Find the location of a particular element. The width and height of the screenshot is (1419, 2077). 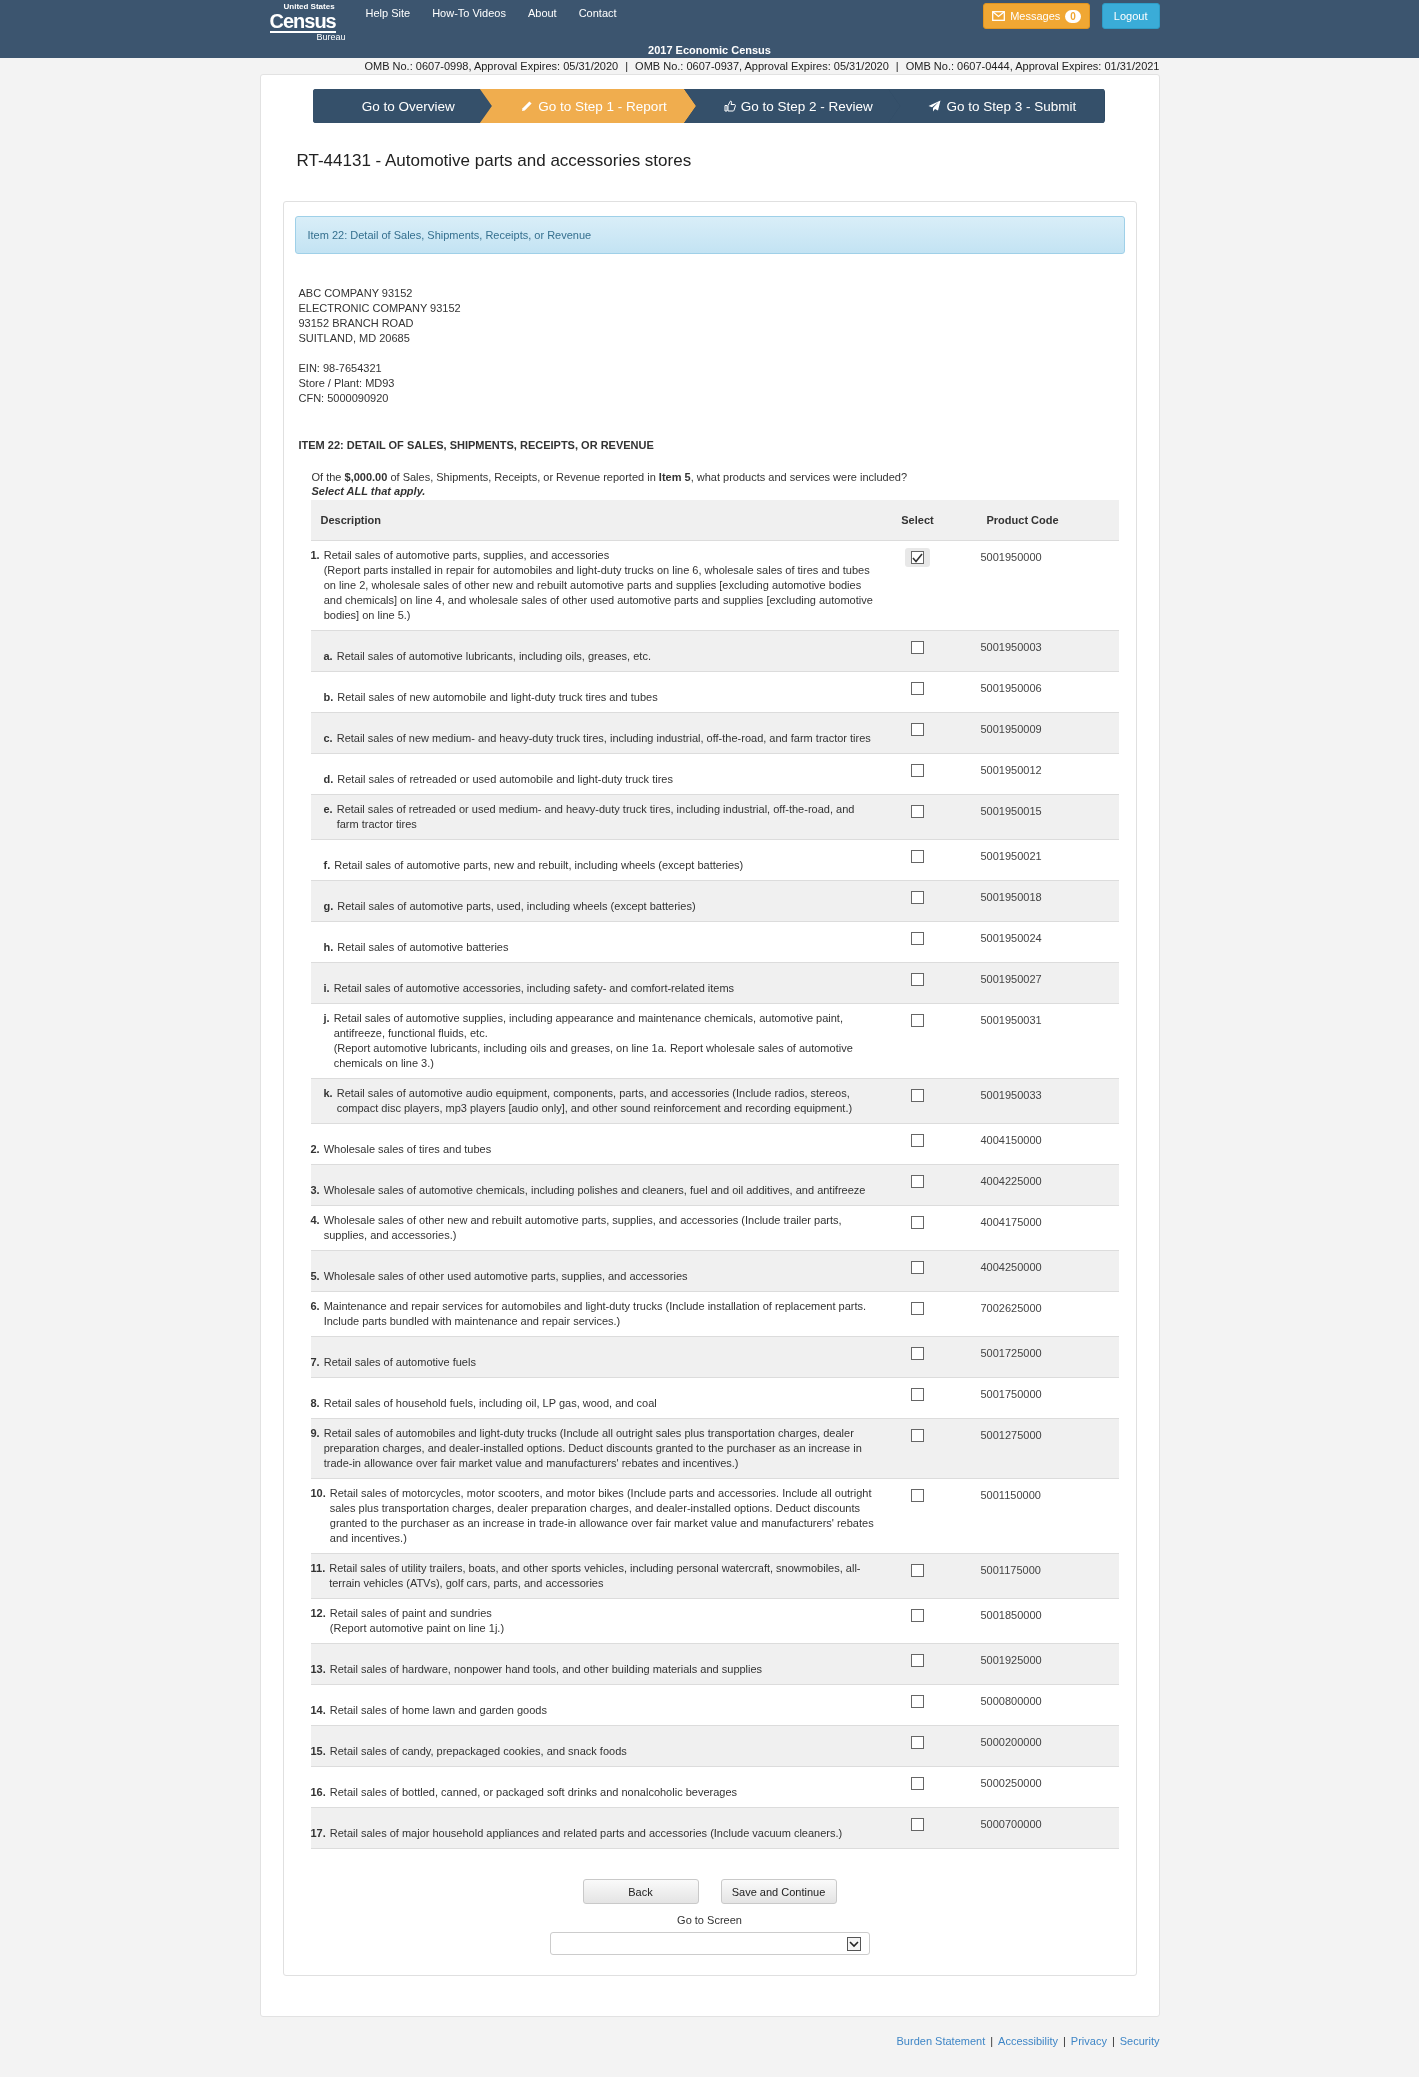

nav-link: Contact is located at coordinates (597, 13).